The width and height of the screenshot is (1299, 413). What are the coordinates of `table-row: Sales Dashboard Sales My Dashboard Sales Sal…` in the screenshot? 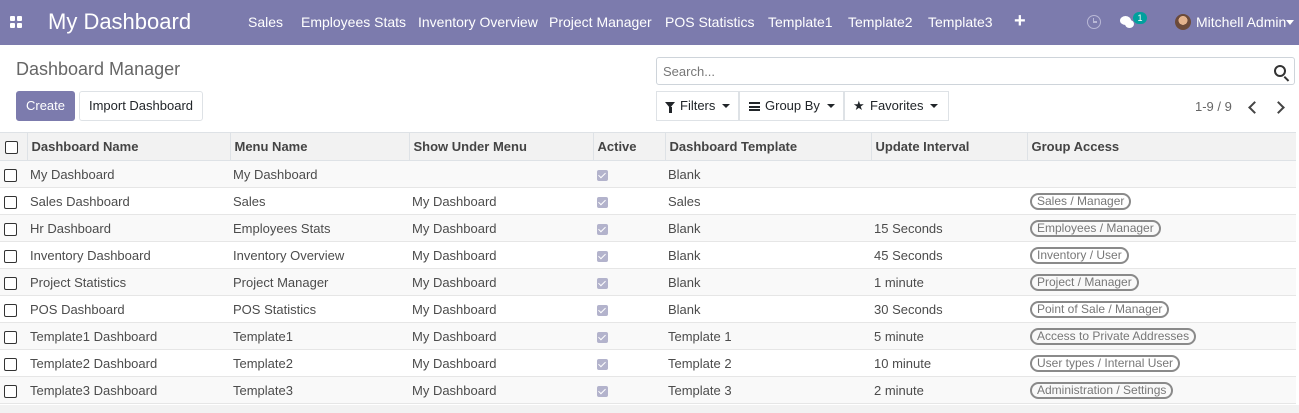 It's located at (648, 201).